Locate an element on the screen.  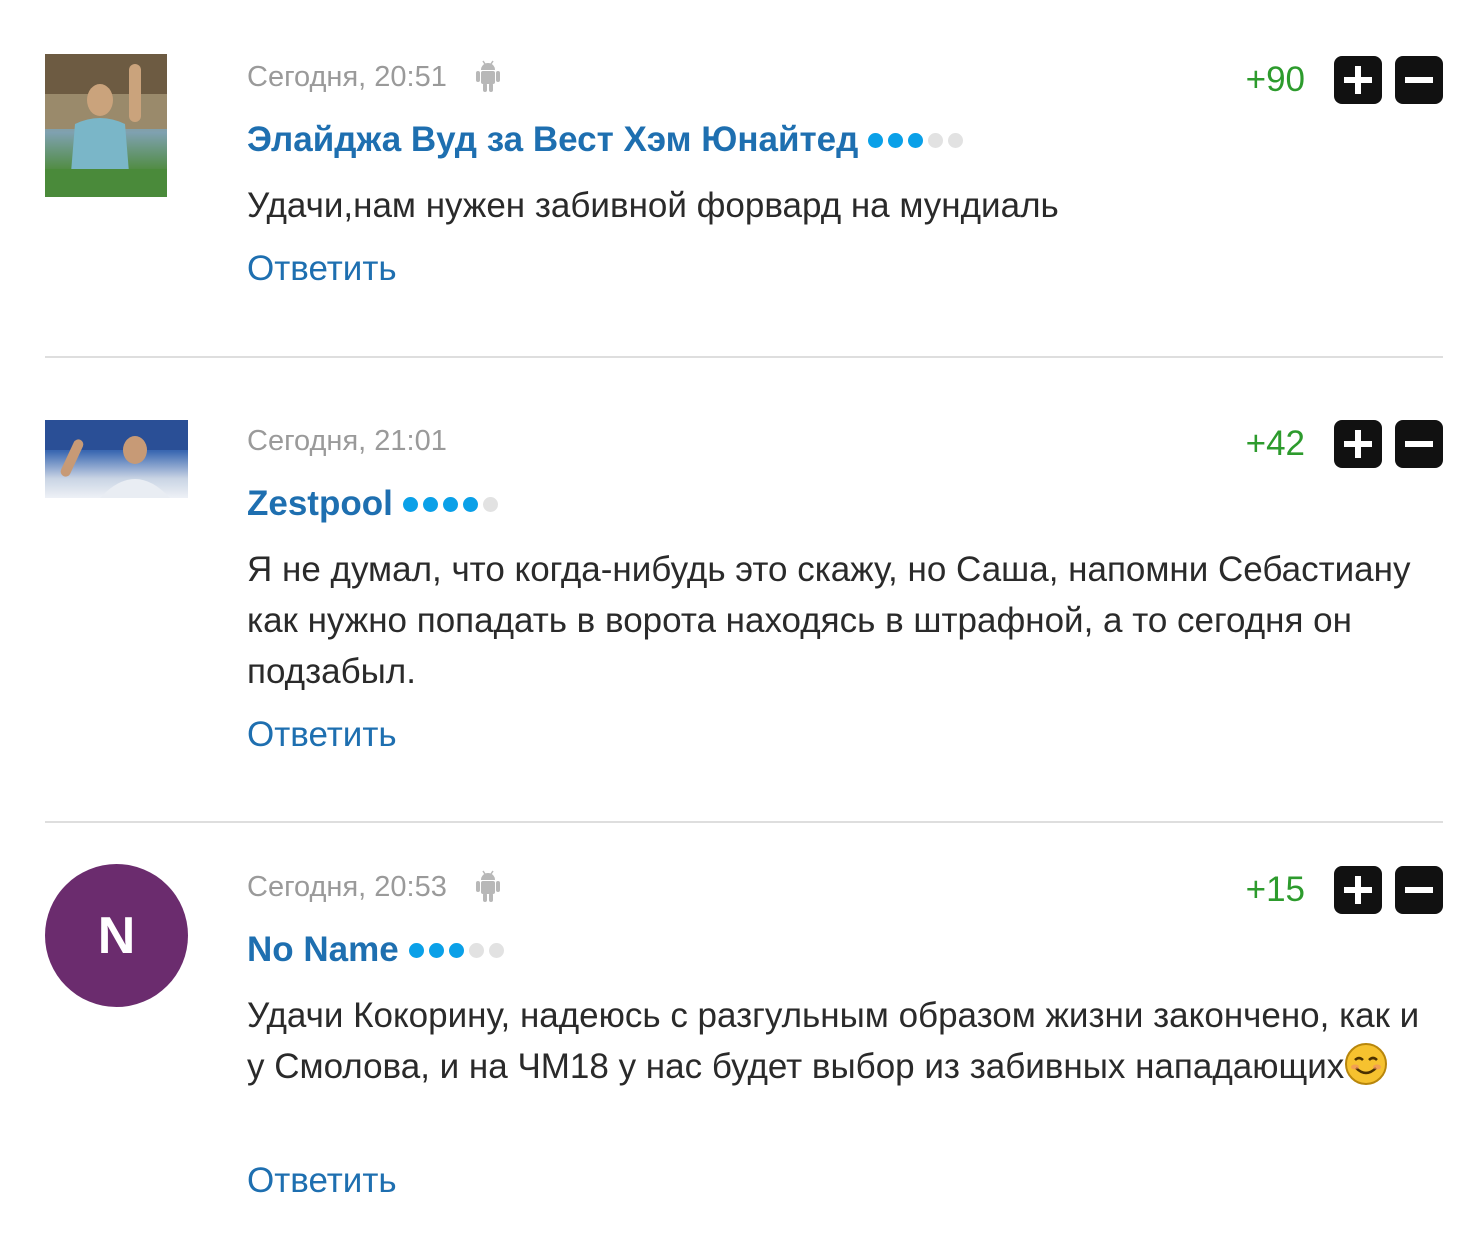
vote-controls: +42 is located at coordinates (1344, 444).